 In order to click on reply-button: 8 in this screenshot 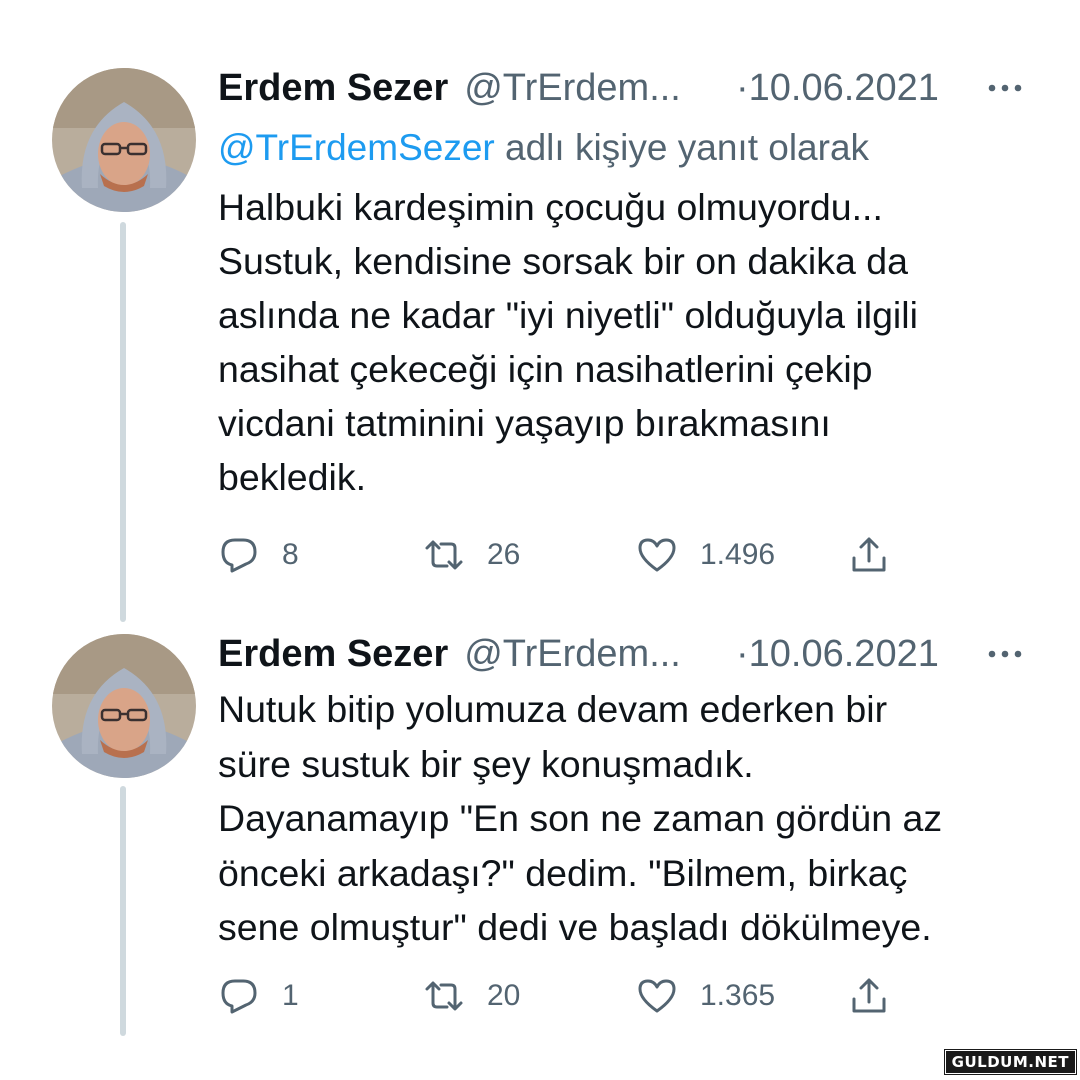, I will do `click(258, 555)`.